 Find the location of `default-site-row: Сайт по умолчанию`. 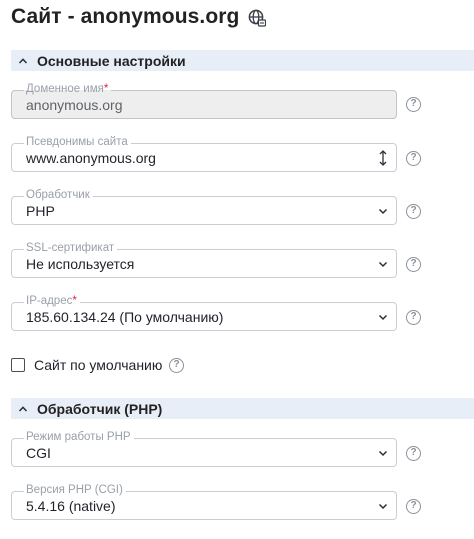

default-site-row: Сайт по умолчанию is located at coordinates (86, 364).